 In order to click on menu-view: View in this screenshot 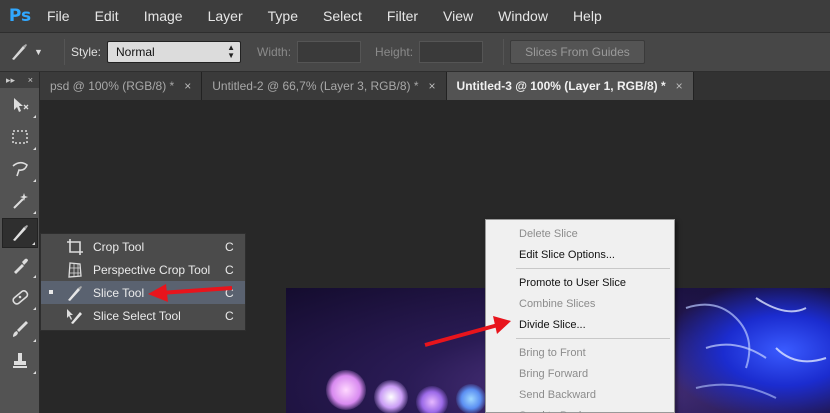, I will do `click(458, 16)`.